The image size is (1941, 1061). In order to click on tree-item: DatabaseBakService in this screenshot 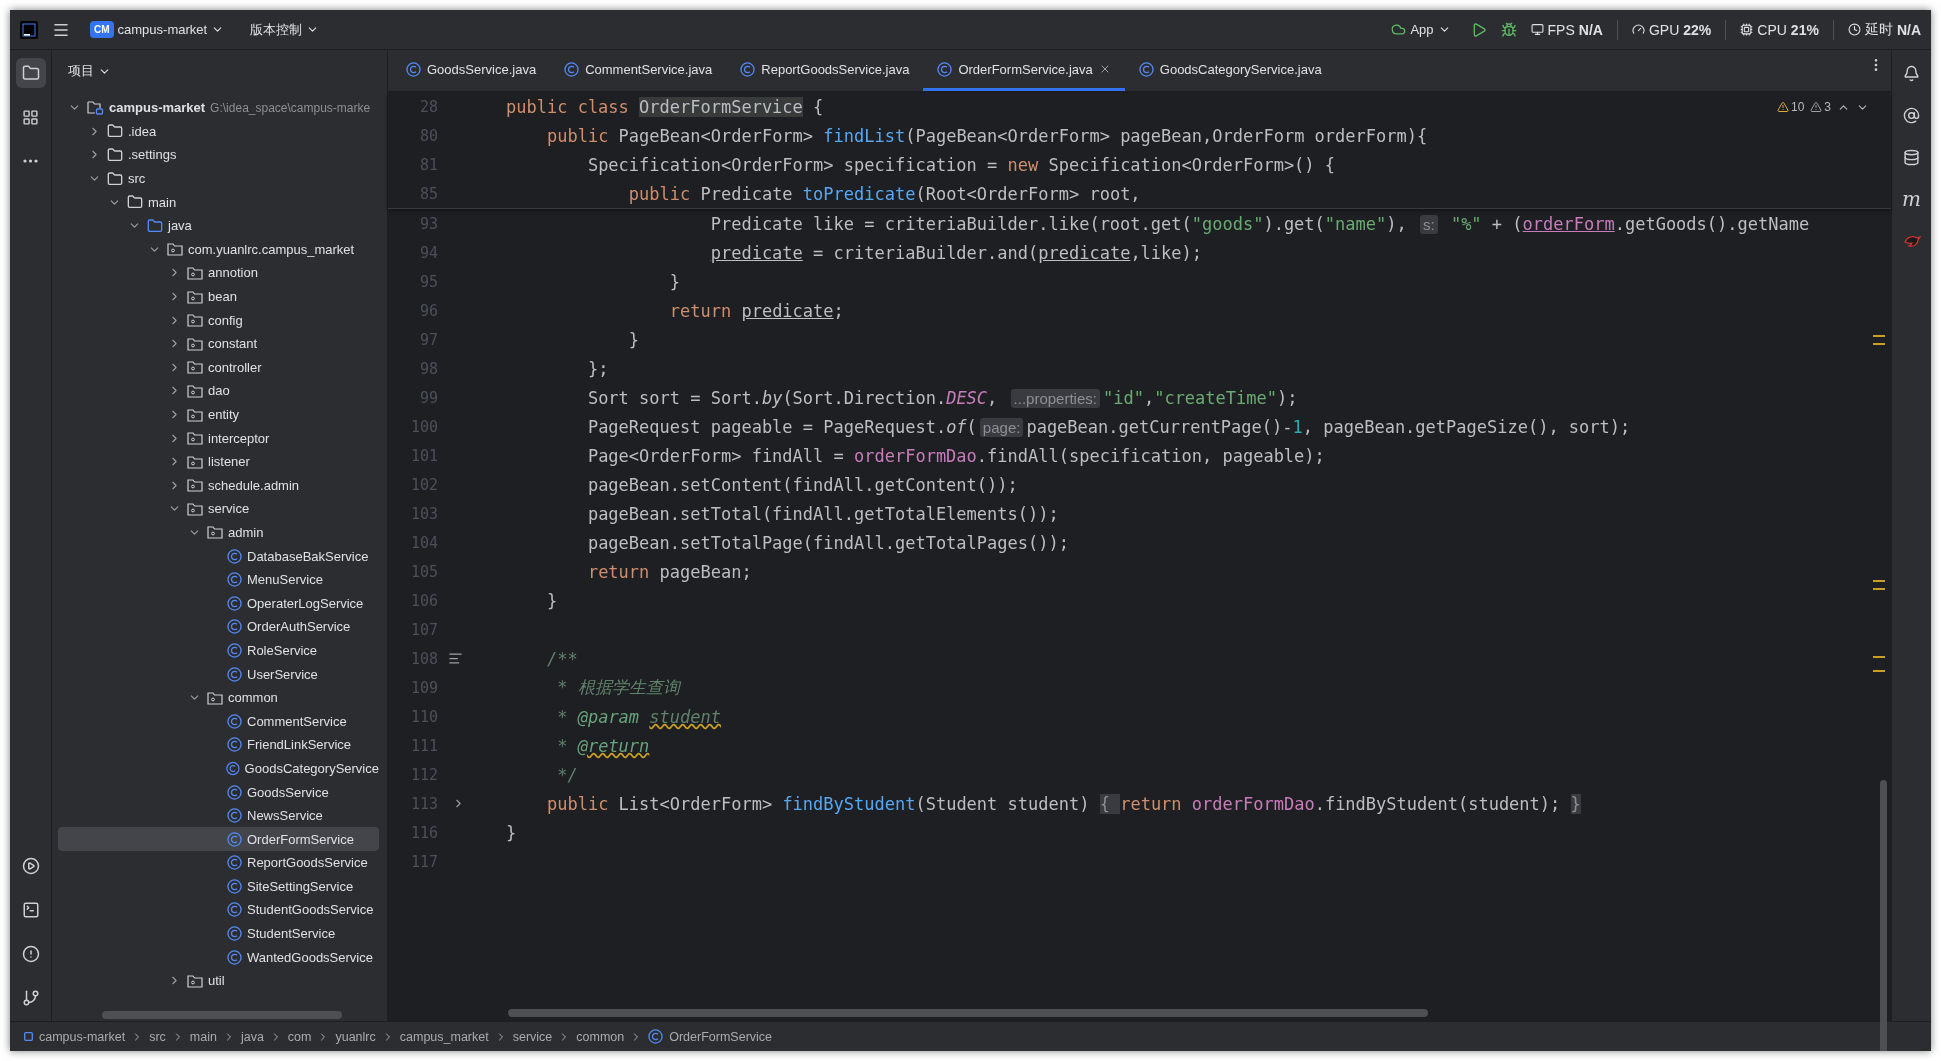, I will do `click(218, 556)`.